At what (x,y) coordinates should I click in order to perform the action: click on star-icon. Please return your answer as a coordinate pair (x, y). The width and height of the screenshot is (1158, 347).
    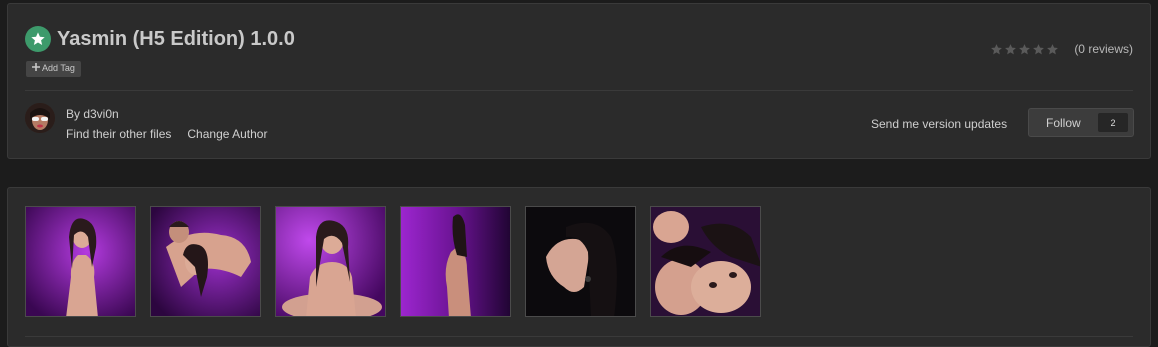
    Looking at the image, I should click on (38, 39).